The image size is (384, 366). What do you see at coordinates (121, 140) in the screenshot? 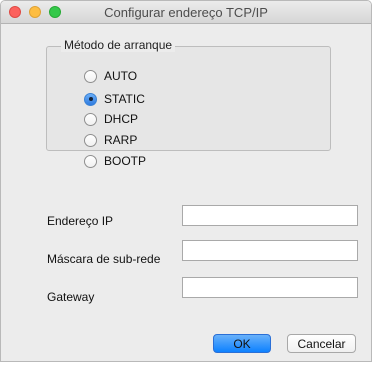
I see `radio-label-rarp: RARP` at bounding box center [121, 140].